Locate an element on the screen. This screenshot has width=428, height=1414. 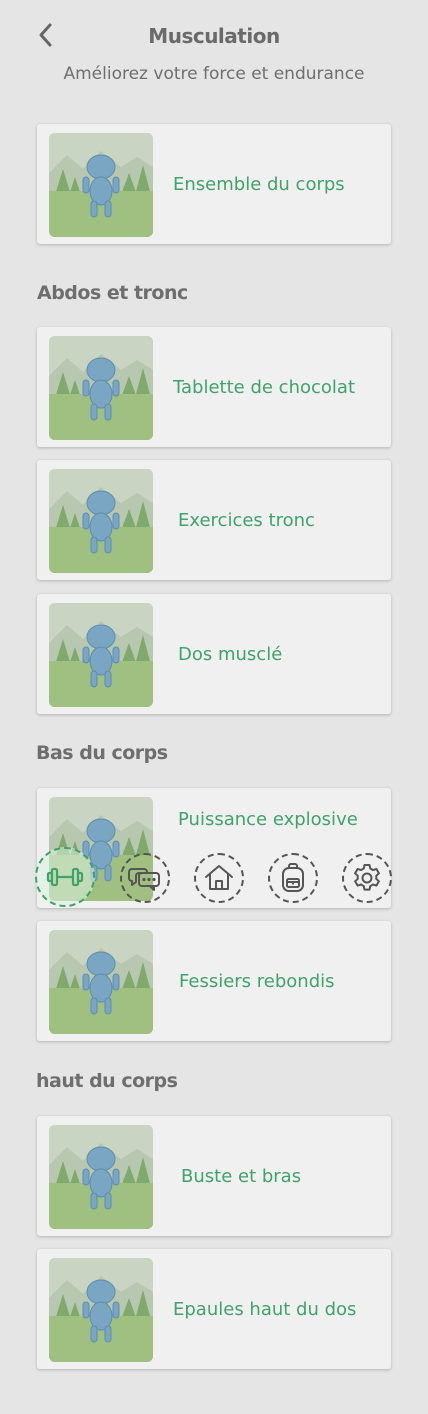
gear-icon is located at coordinates (367, 877).